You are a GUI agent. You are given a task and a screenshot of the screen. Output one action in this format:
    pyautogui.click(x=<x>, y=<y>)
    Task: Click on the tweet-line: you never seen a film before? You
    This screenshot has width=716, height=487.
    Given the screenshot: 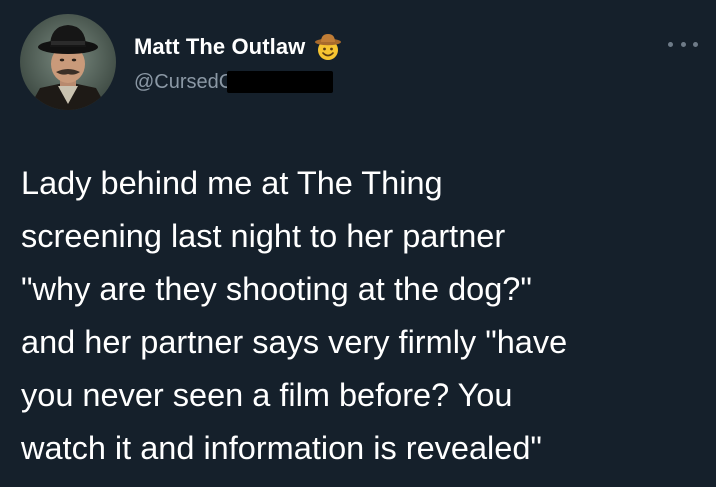 What is the action you would take?
    pyautogui.click(x=267, y=395)
    